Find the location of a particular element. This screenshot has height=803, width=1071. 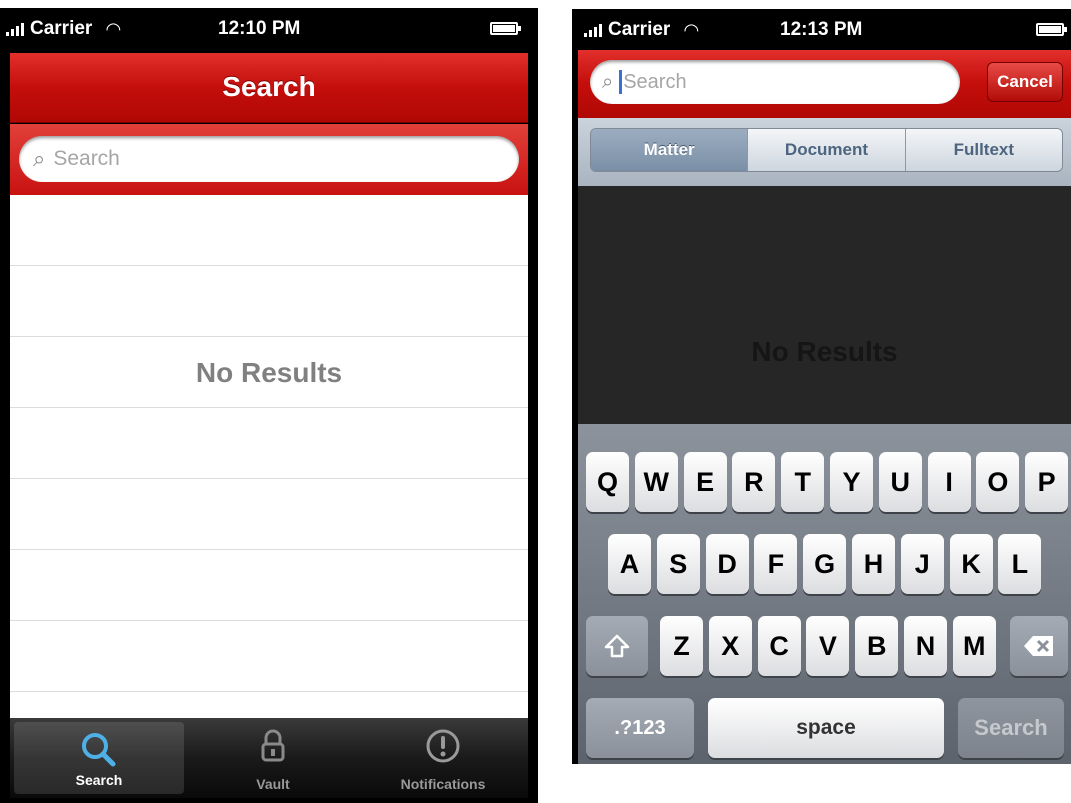

tab-label: Notifications is located at coordinates (443, 784).